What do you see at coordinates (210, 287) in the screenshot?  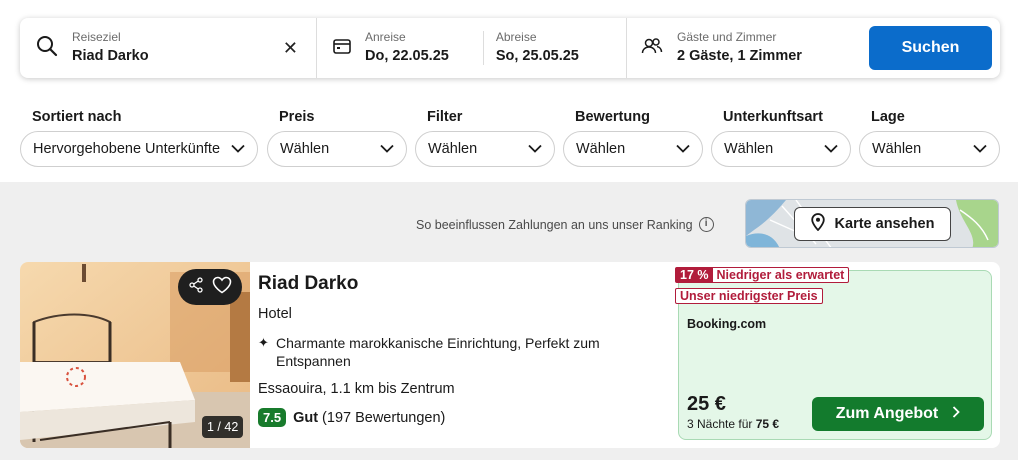 I see `photo-actions` at bounding box center [210, 287].